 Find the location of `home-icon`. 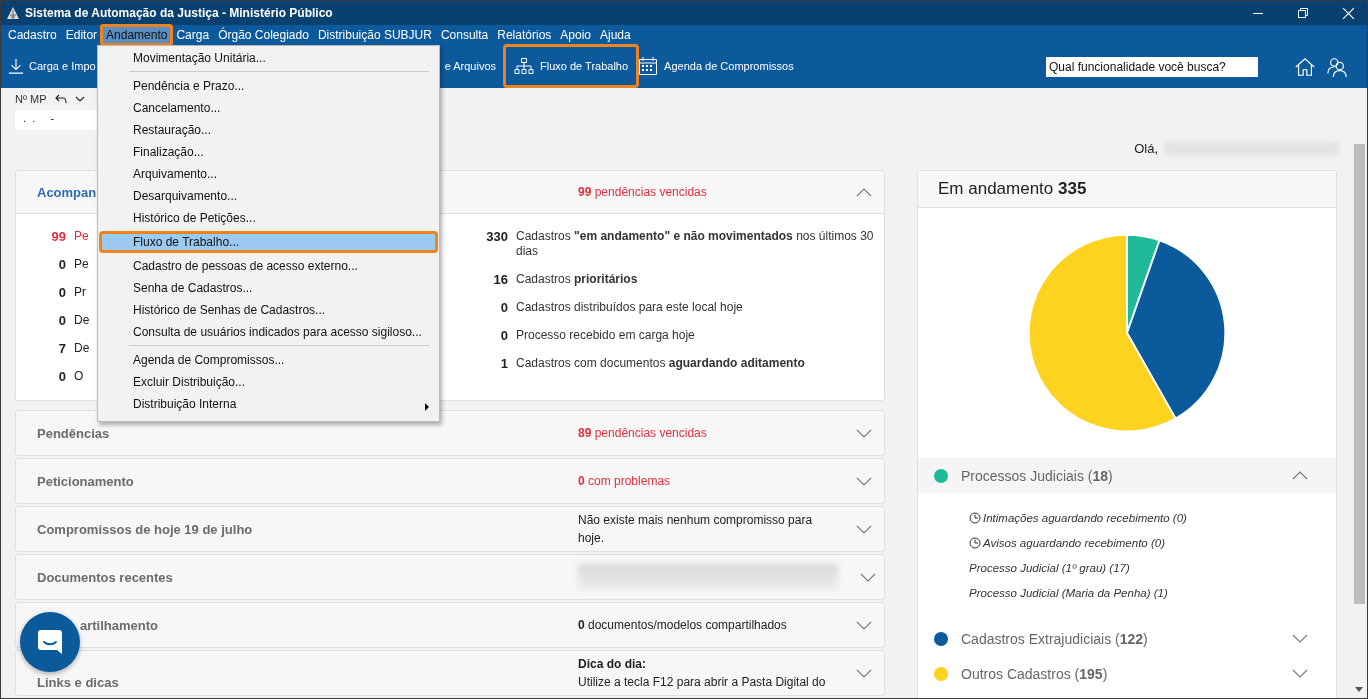

home-icon is located at coordinates (1305, 66).